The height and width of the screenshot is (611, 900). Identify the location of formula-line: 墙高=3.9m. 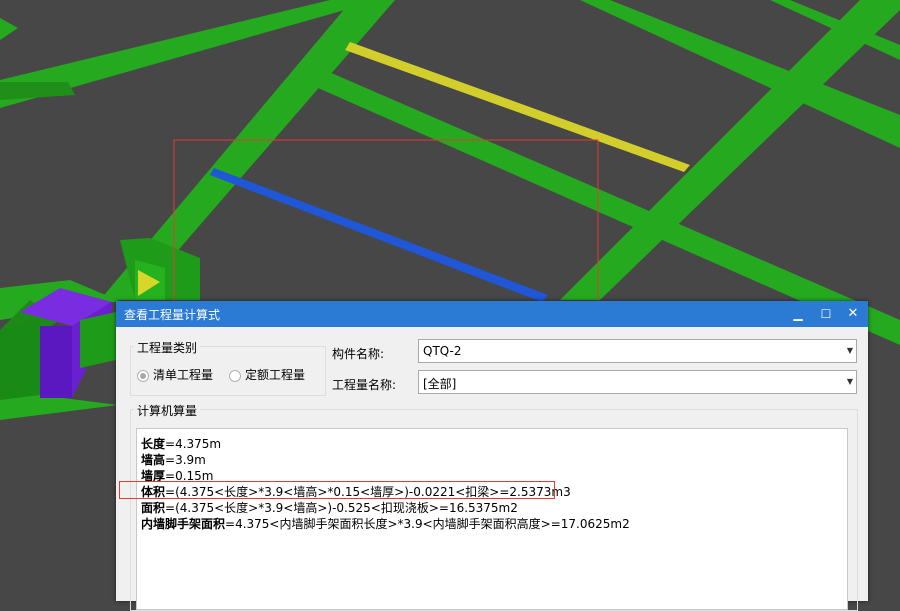
(173, 459).